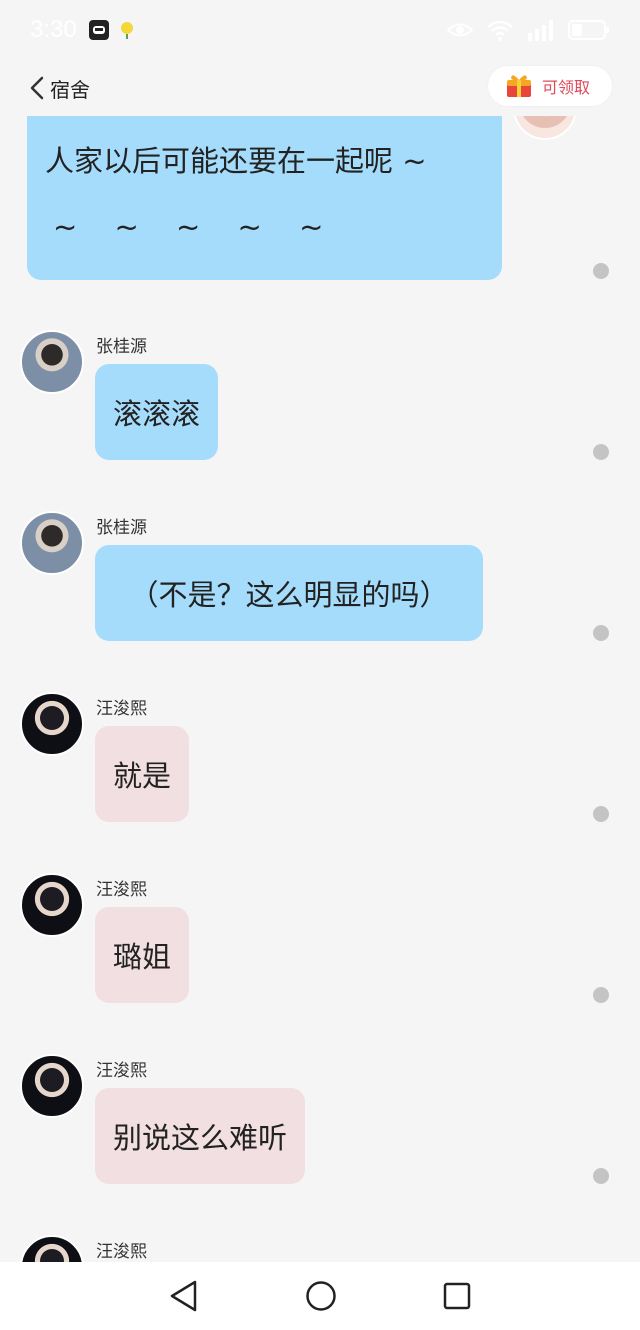 This screenshot has height=1330, width=640. I want to click on lottery-notification-icon, so click(127, 30).